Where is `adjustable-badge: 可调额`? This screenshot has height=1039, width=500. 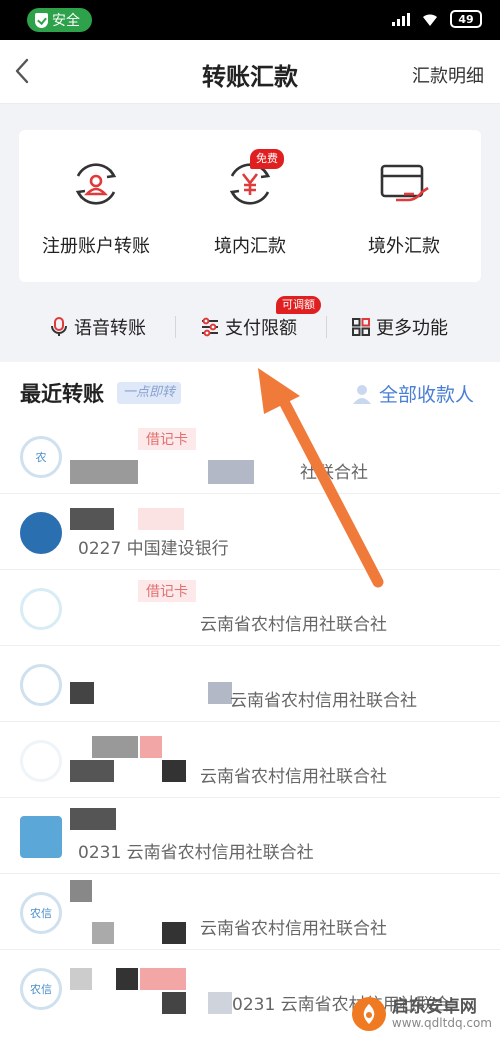
adjustable-badge: 可调额 is located at coordinates (298, 305).